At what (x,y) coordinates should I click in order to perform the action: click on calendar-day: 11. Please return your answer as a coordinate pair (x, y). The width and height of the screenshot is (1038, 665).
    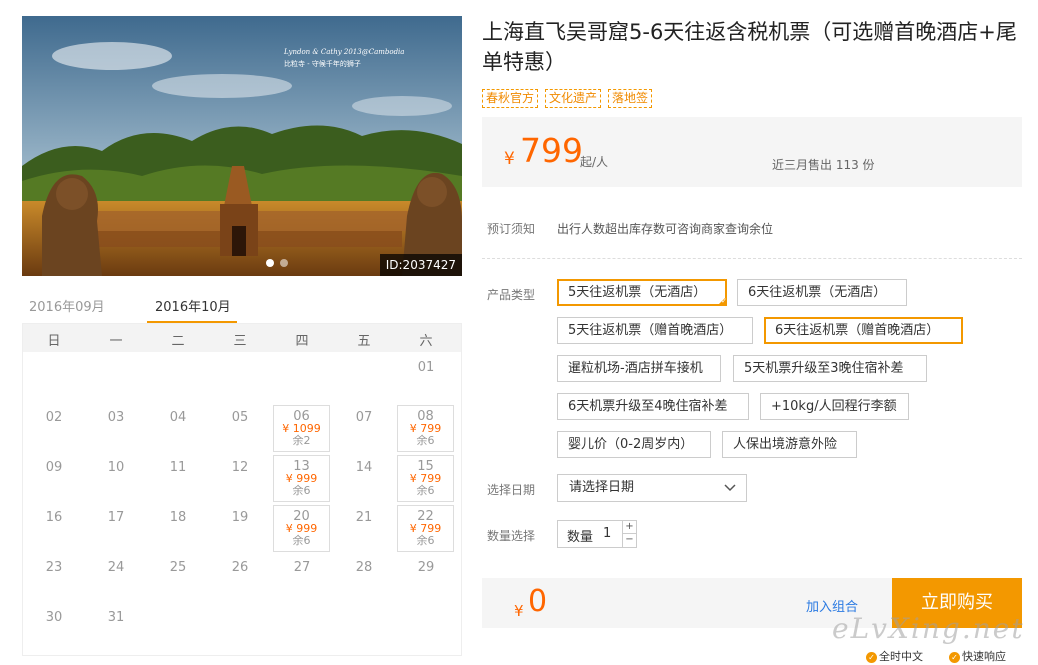
    Looking at the image, I should click on (178, 467).